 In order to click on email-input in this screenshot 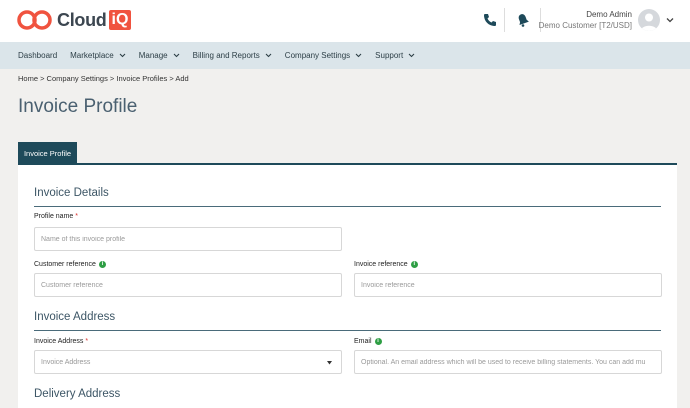, I will do `click(511, 362)`.